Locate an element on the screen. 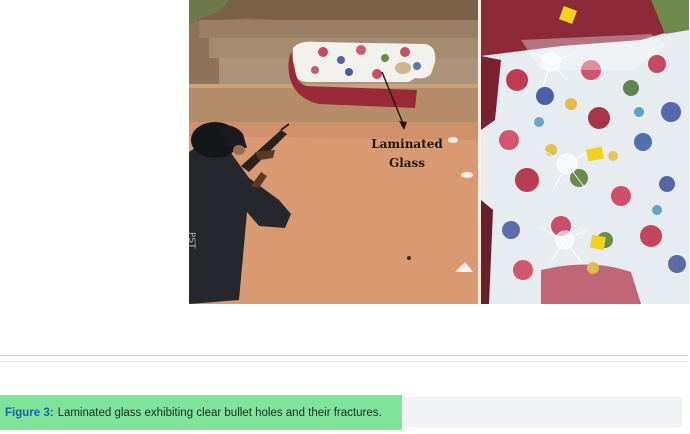 The image size is (690, 434). caption-extension is located at coordinates (544, 412).